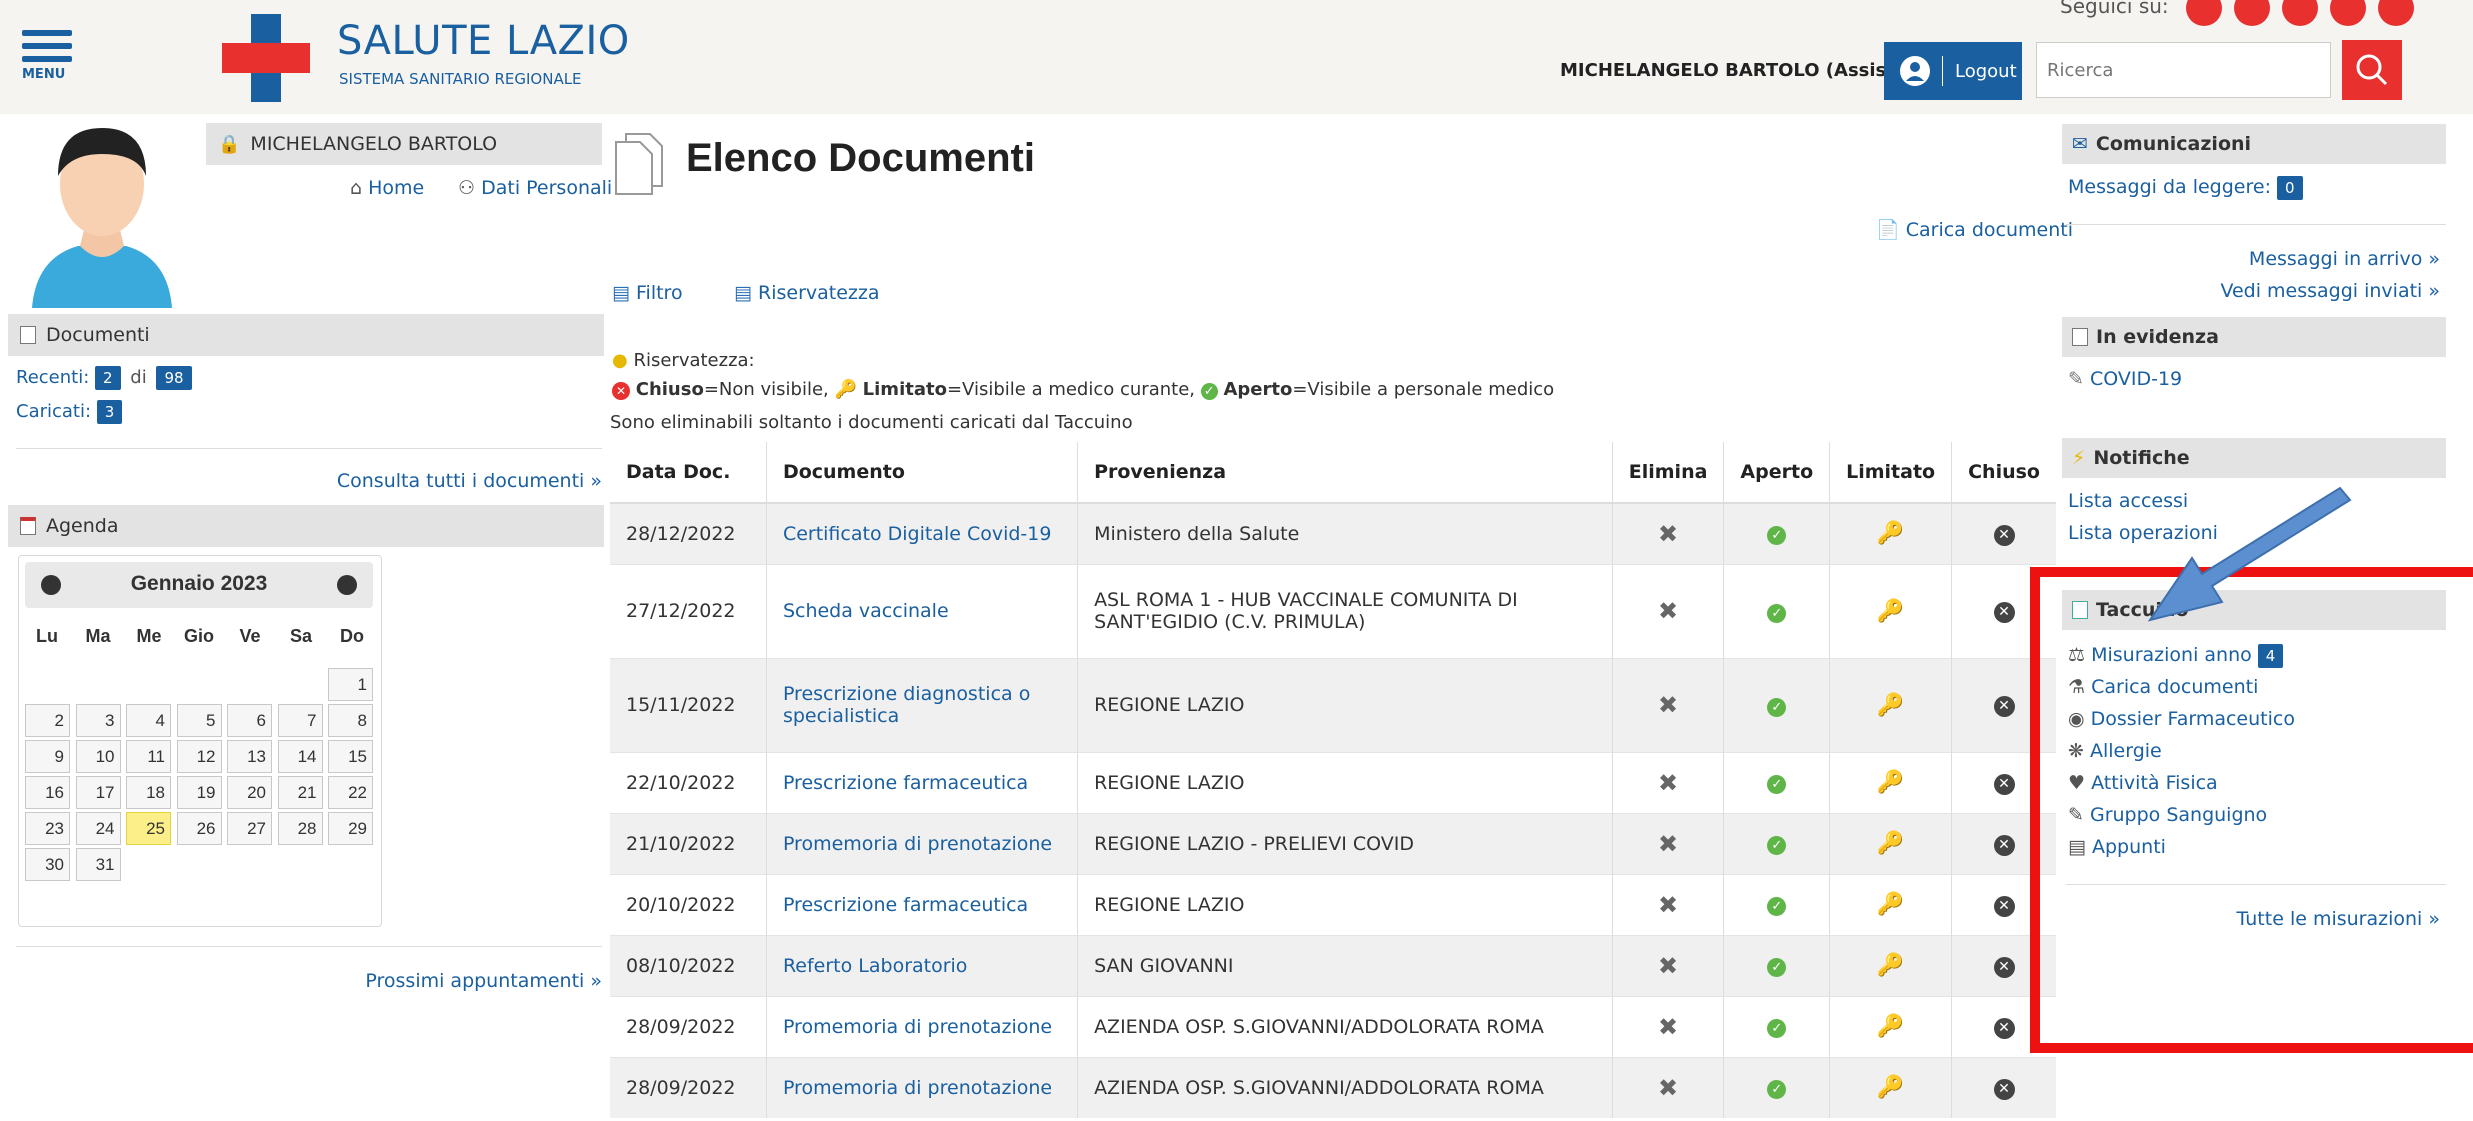 This screenshot has height=1121, width=2473. Describe the element at coordinates (148, 756) in the screenshot. I see `calendar-day: 11` at that location.